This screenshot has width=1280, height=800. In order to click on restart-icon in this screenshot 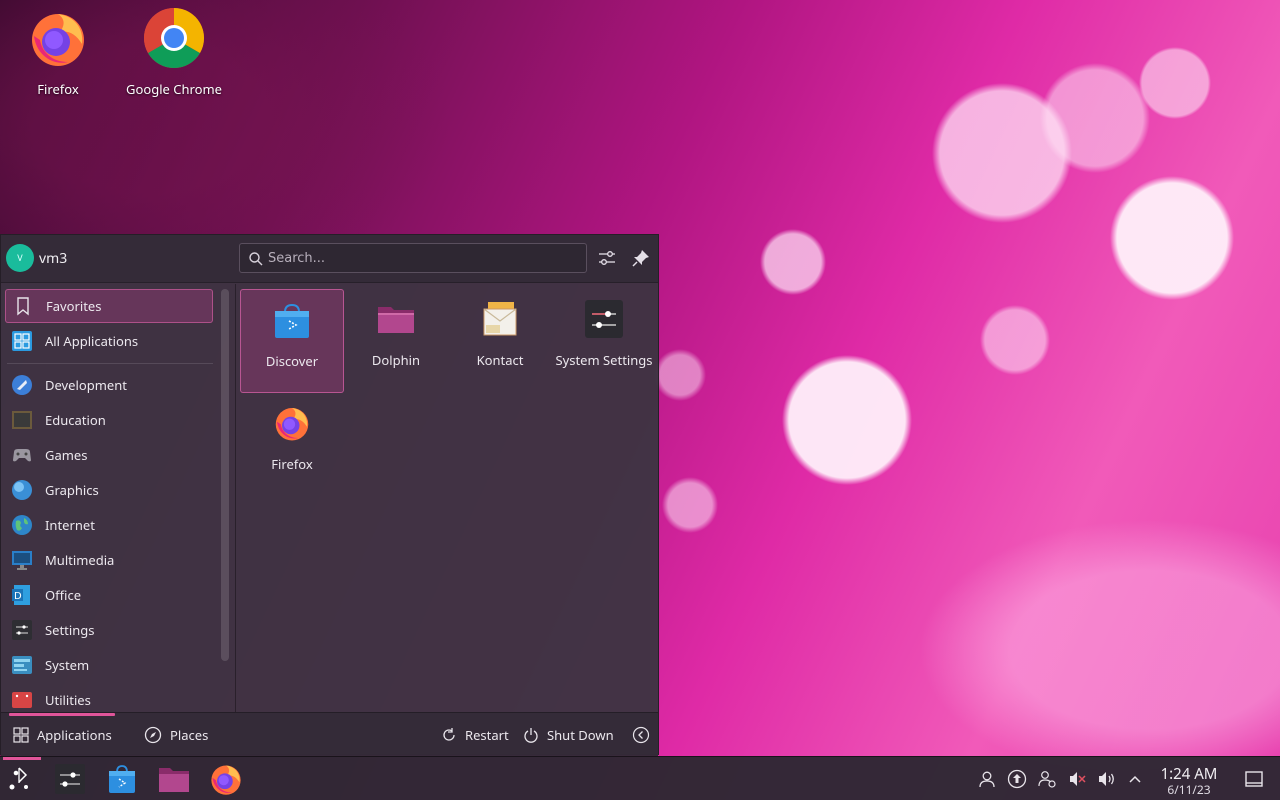, I will do `click(449, 734)`.